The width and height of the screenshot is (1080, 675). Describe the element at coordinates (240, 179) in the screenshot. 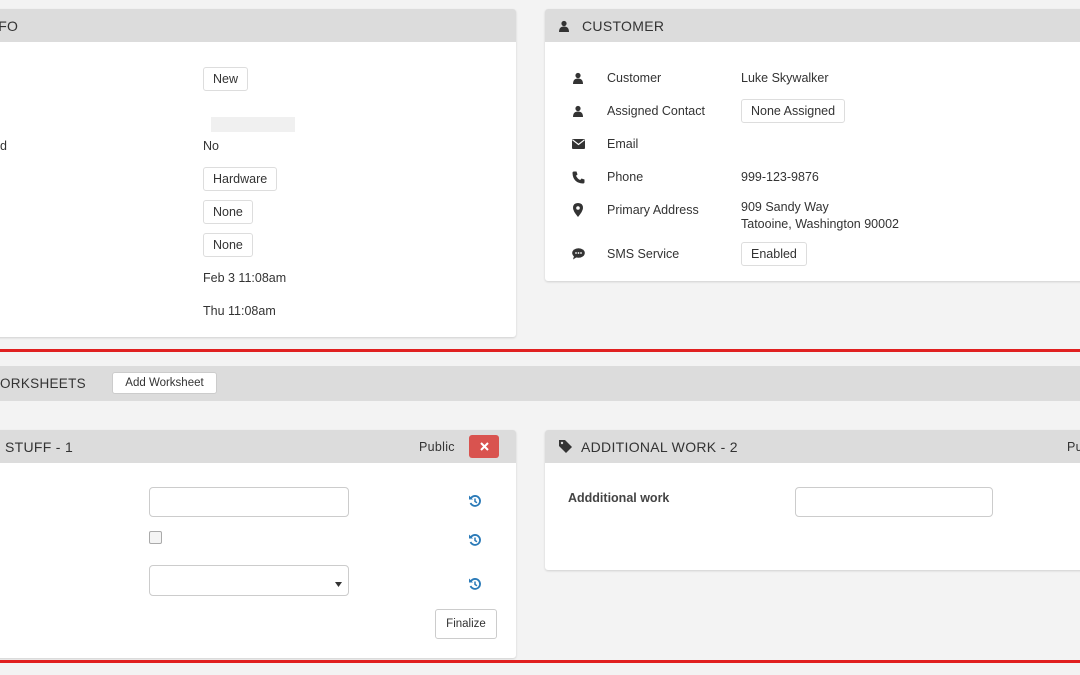

I see `type-badge: Hardware` at that location.